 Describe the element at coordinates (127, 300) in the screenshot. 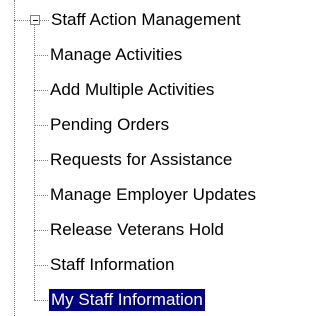

I see `tree-node-my-staff-information: My Staff Information` at that location.